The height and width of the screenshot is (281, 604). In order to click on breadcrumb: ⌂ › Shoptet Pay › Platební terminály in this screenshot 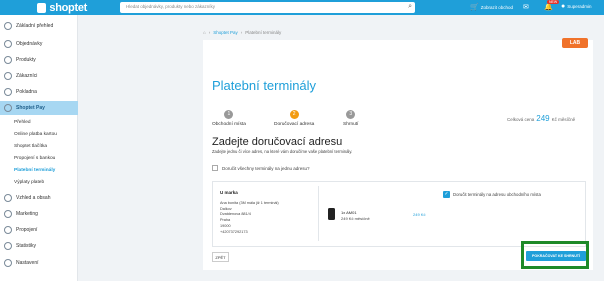, I will do `click(242, 32)`.